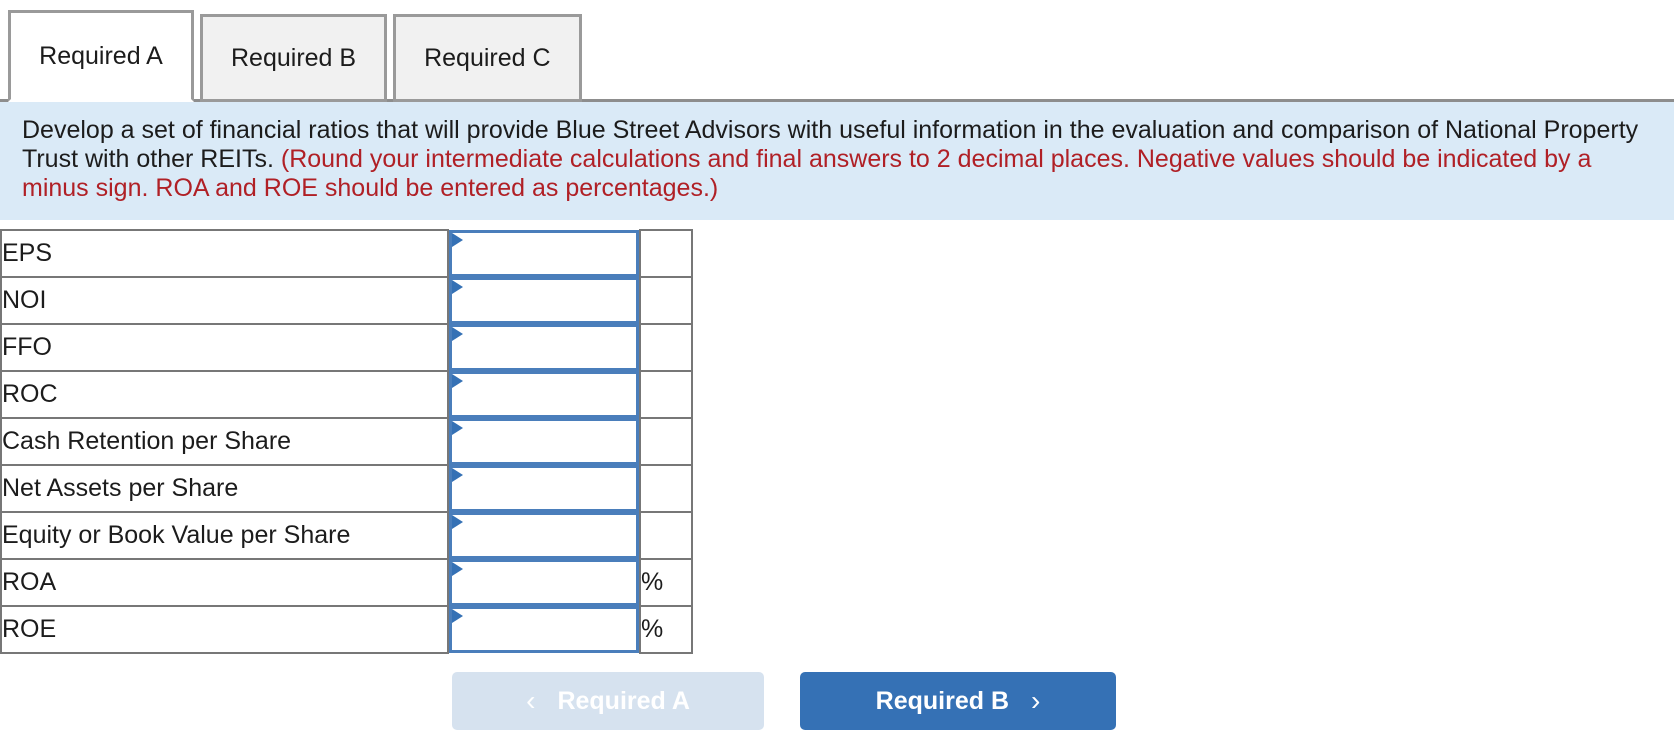 The width and height of the screenshot is (1674, 755). Describe the element at coordinates (623, 700) in the screenshot. I see `previous-button-label: Required A` at that location.